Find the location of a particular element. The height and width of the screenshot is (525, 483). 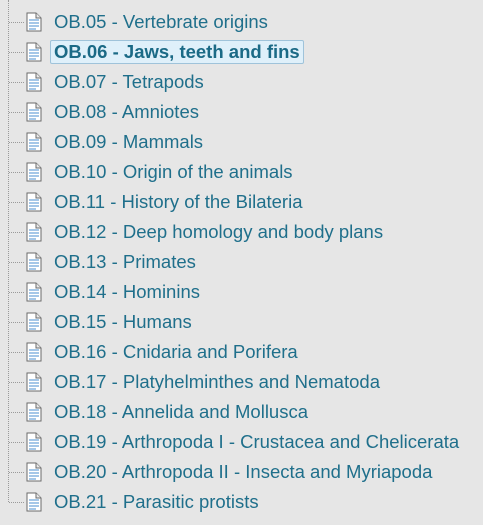

tree-item-ob18: OB.18 - Annelida and Mollusca is located at coordinates (241, 412).